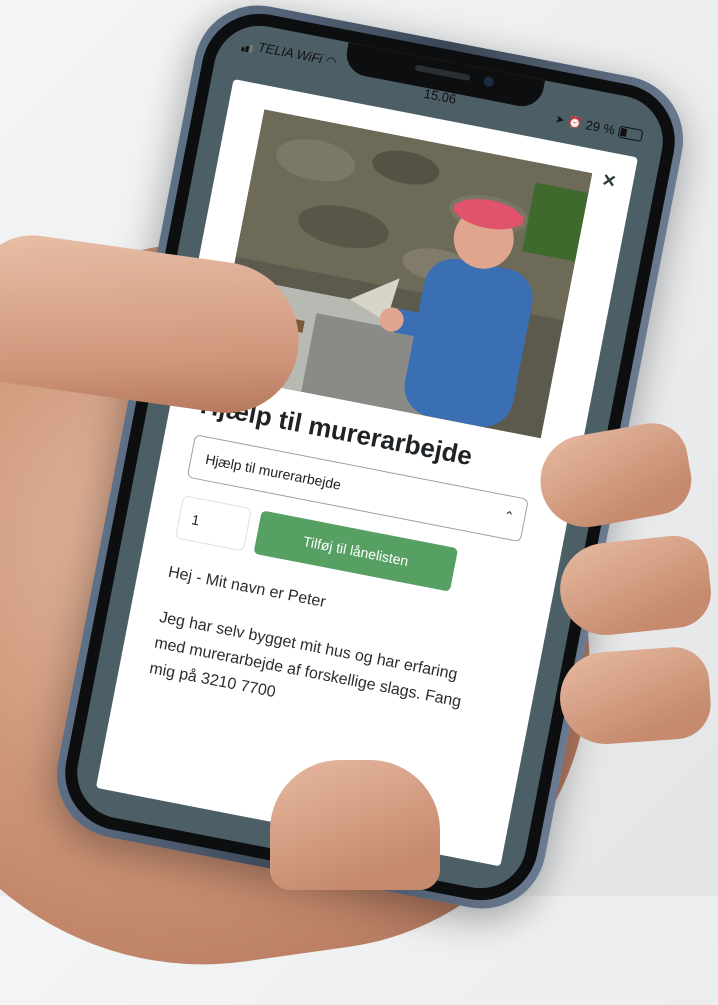 The image size is (718, 1005). What do you see at coordinates (248, 45) in the screenshot?
I see `signal-icon` at bounding box center [248, 45].